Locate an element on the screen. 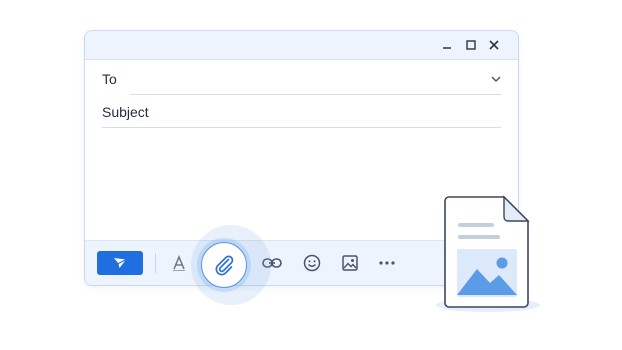  more-icon is located at coordinates (387, 263).